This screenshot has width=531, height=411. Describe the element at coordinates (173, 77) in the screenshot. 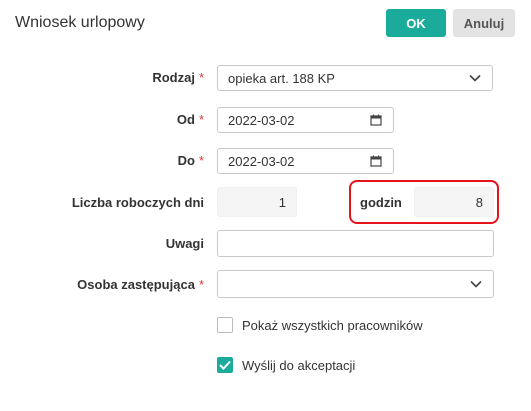

I see `rodzaj-label-text: Rodzaj` at that location.